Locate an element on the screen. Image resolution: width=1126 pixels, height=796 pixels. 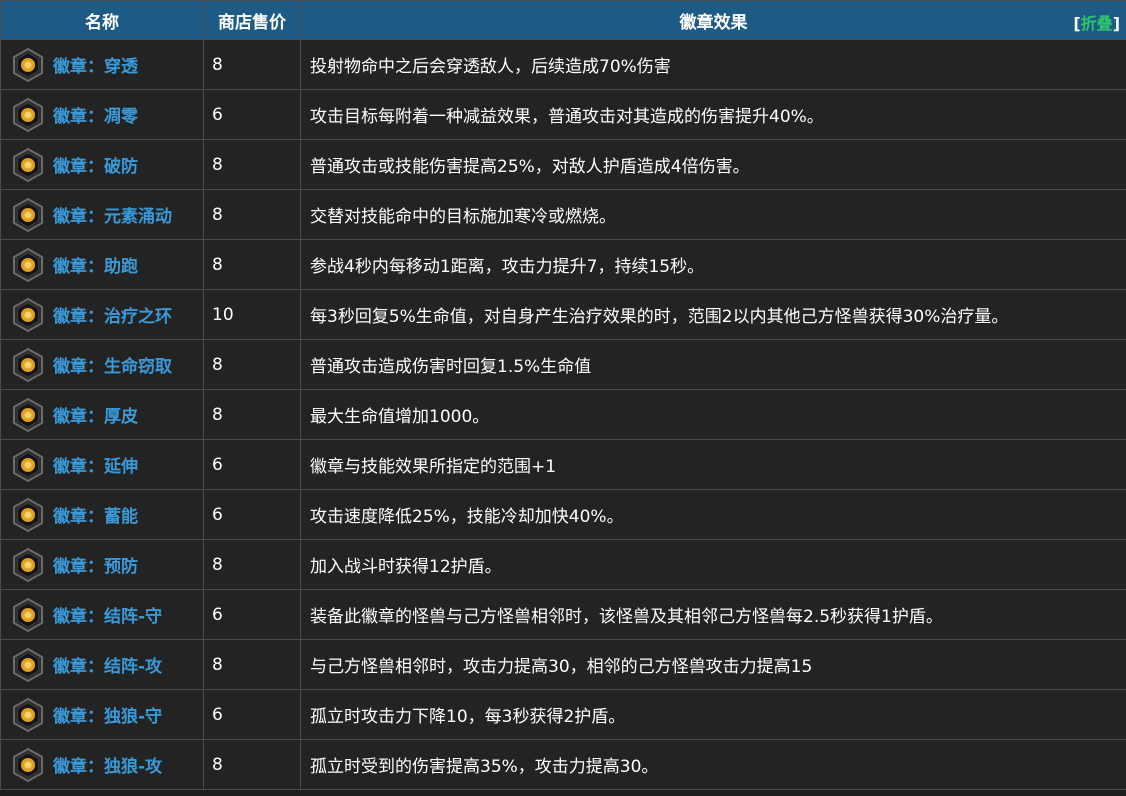
formation-defense-icon is located at coordinates (28, 614).